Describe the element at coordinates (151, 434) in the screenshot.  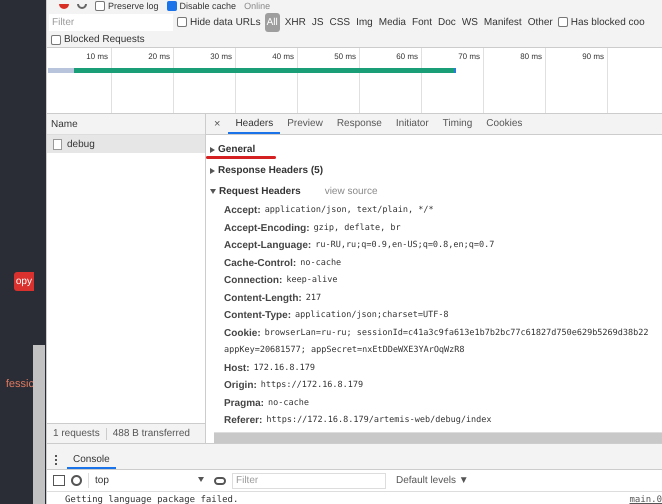
I see `summary-text: 488 B transferred` at that location.